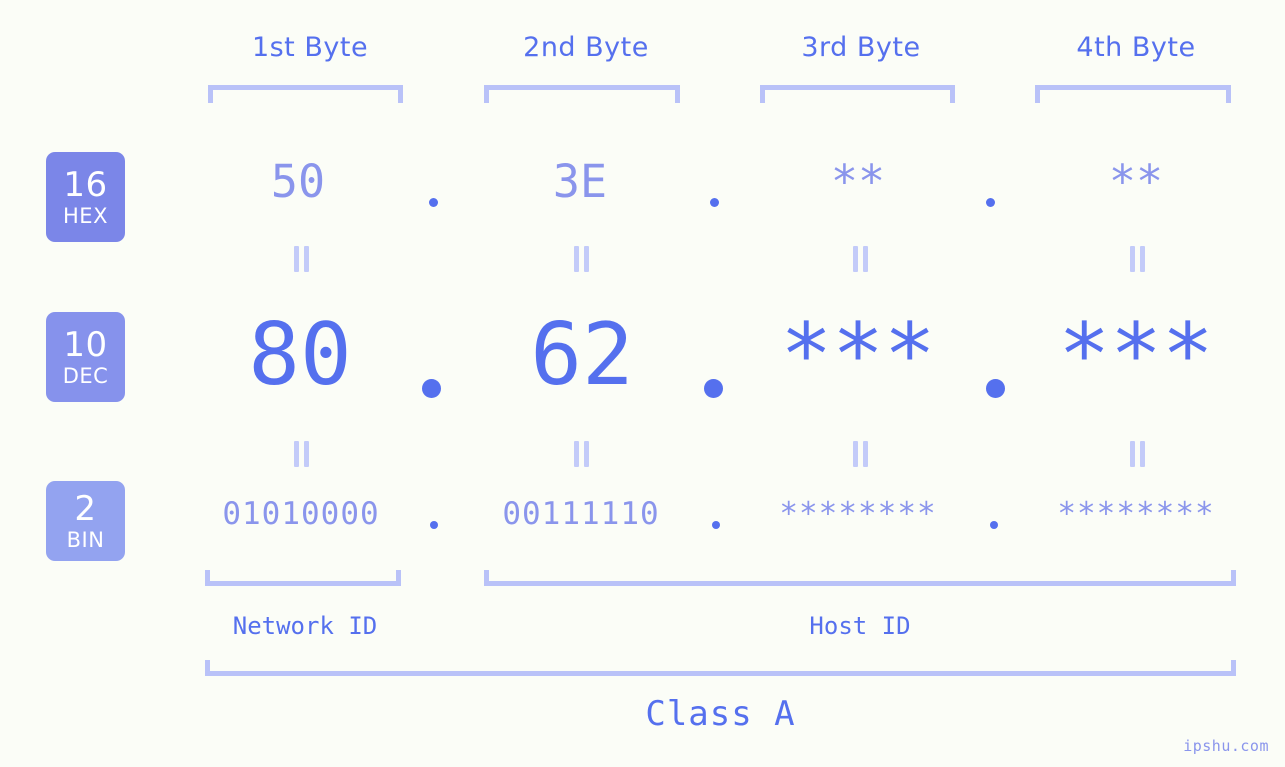  What do you see at coordinates (301, 514) in the screenshot?
I see `bin-byte-1: 01010000` at bounding box center [301, 514].